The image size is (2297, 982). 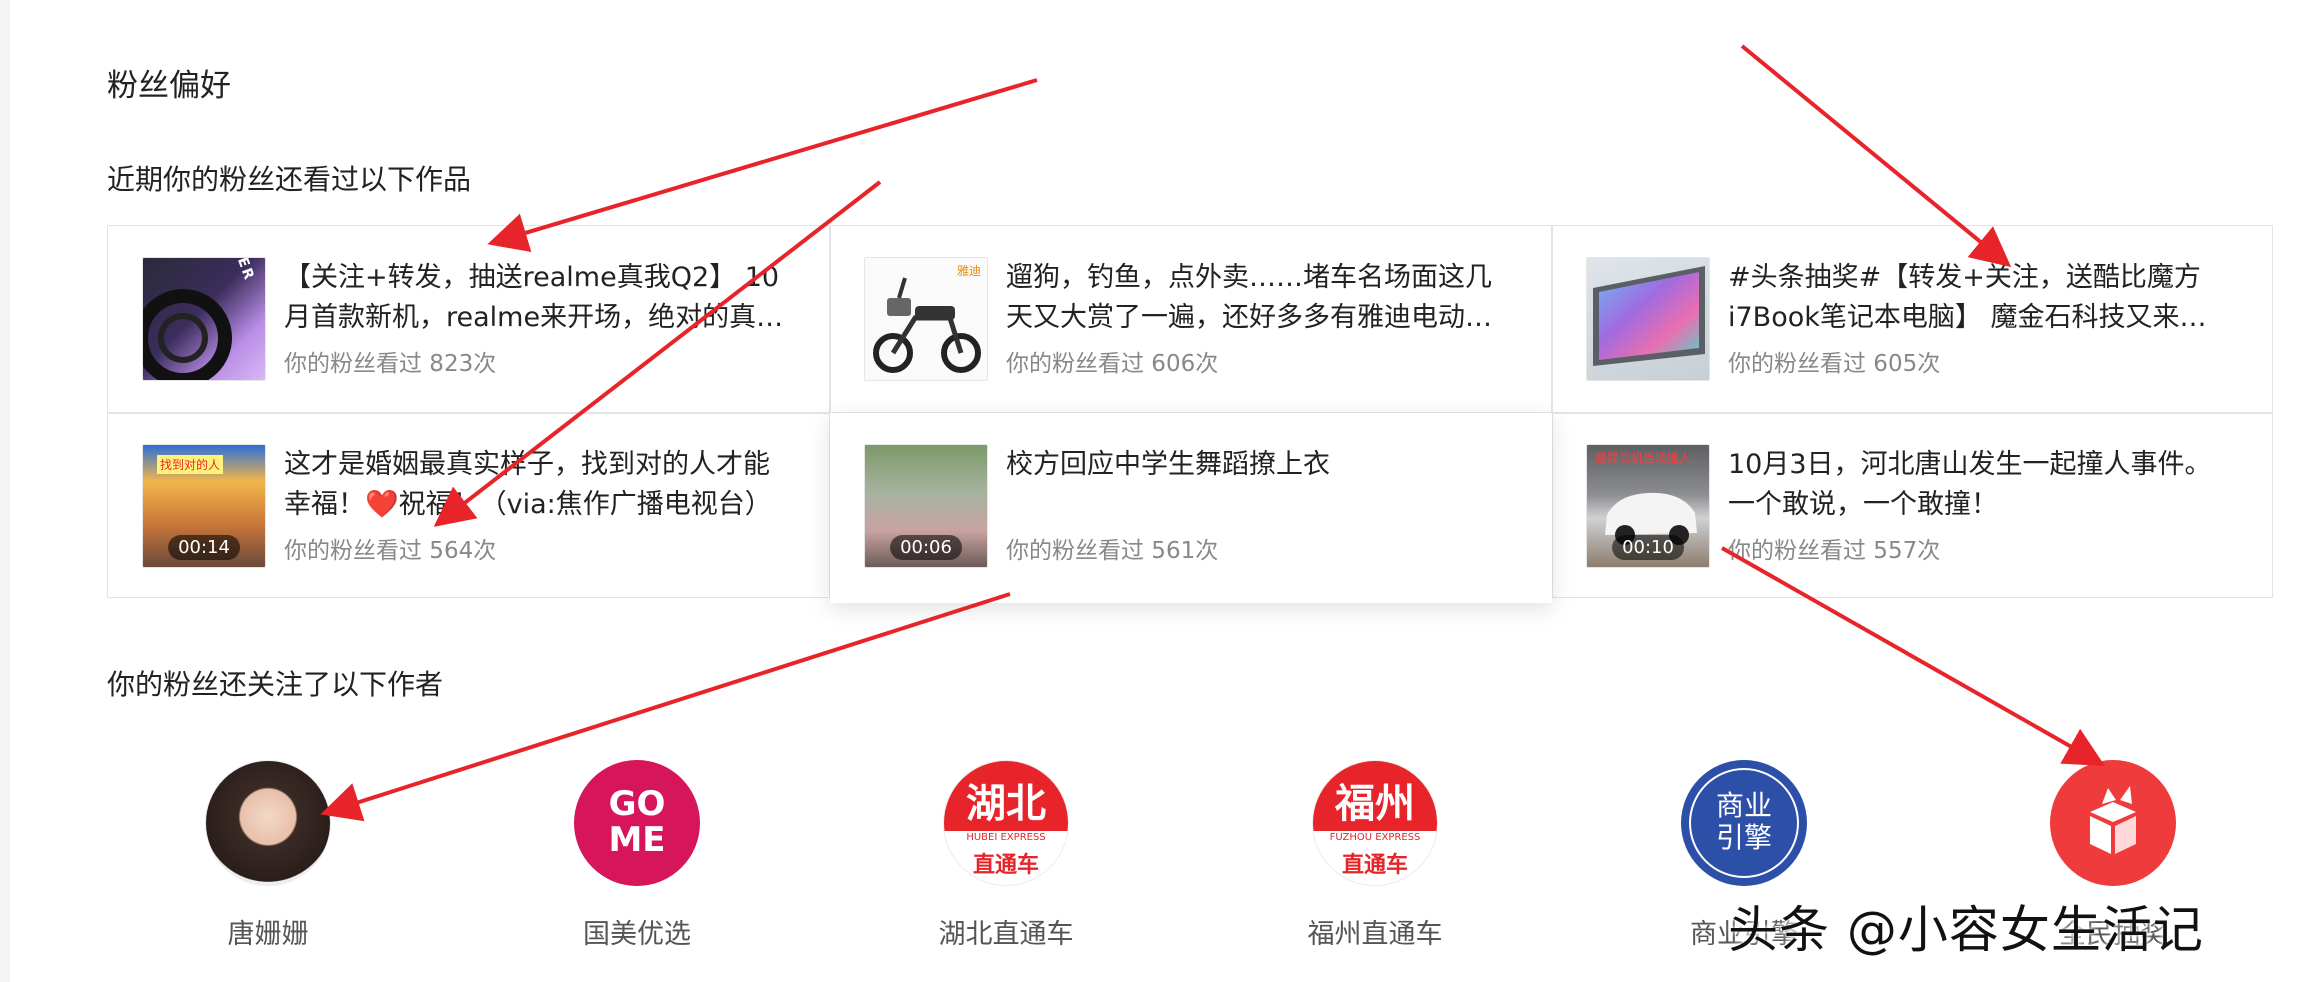 What do you see at coordinates (1648, 547) in the screenshot?
I see `video-duration: 00:10` at bounding box center [1648, 547].